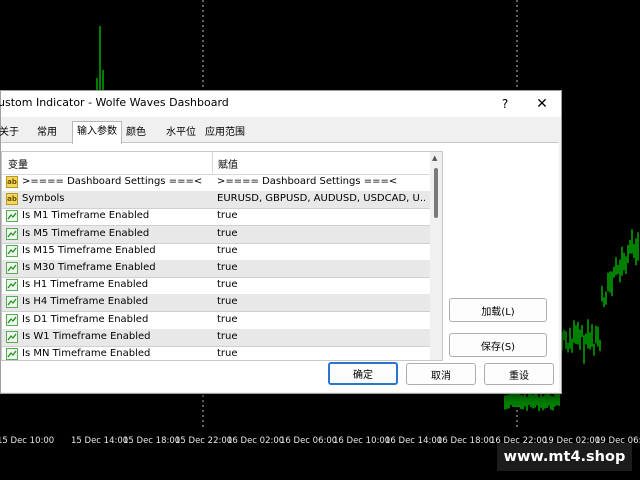  Describe the element at coordinates (97, 132) in the screenshot. I see `tab-inputs: 输入参数` at that location.